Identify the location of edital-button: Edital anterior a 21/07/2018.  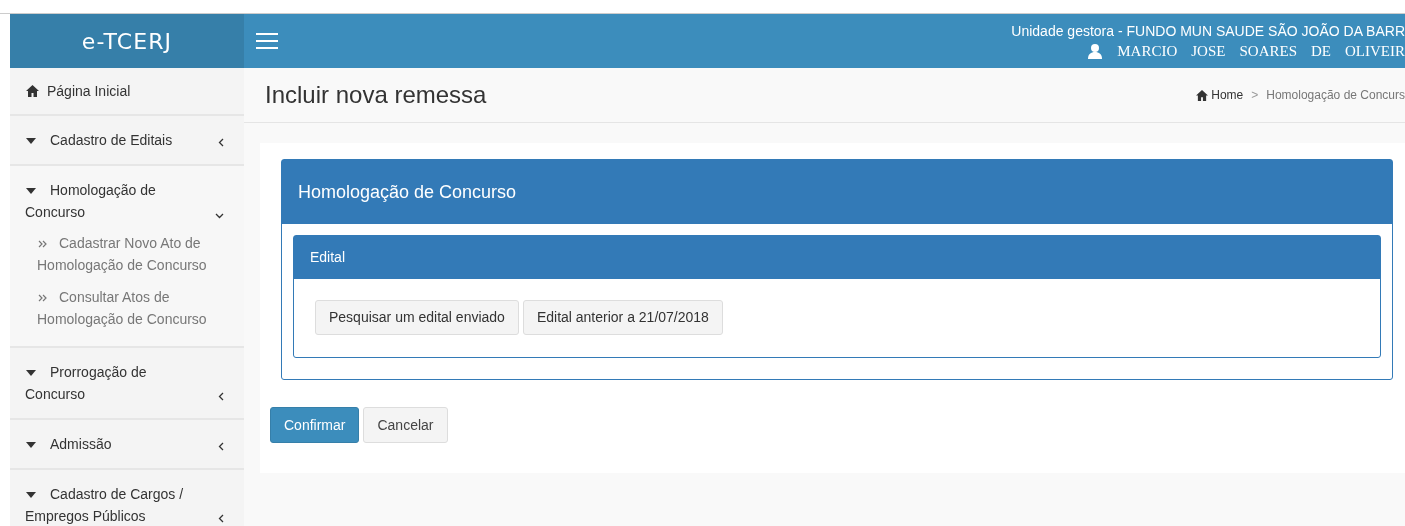
(622, 317).